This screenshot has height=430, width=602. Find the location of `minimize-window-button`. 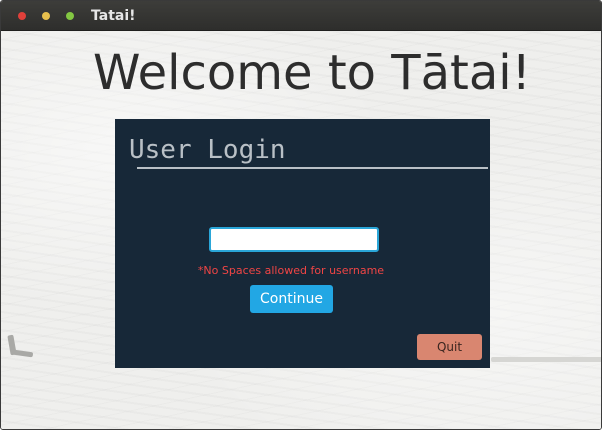

minimize-window-button is located at coordinates (46, 16).